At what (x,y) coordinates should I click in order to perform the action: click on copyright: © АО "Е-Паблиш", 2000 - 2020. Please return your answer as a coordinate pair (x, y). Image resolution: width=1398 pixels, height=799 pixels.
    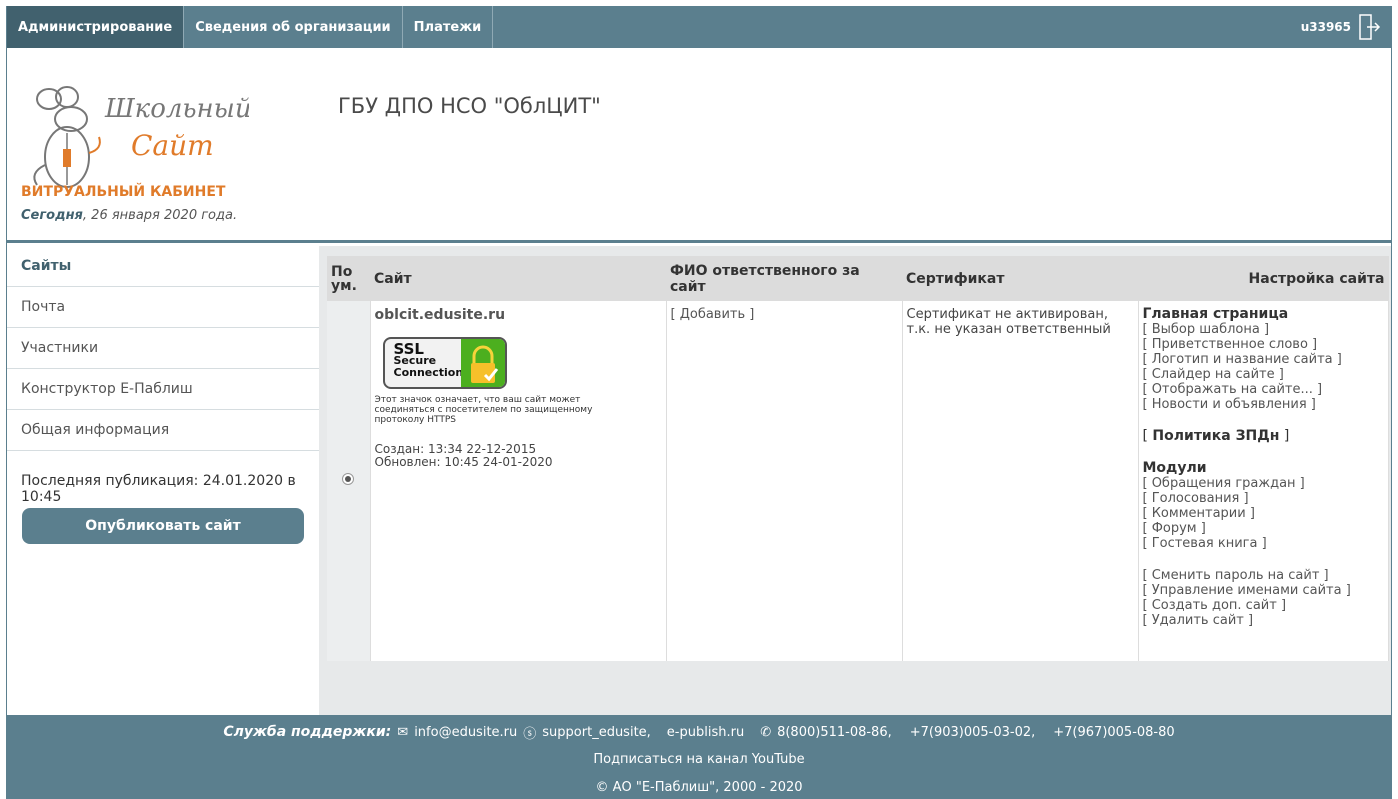
    Looking at the image, I should click on (699, 787).